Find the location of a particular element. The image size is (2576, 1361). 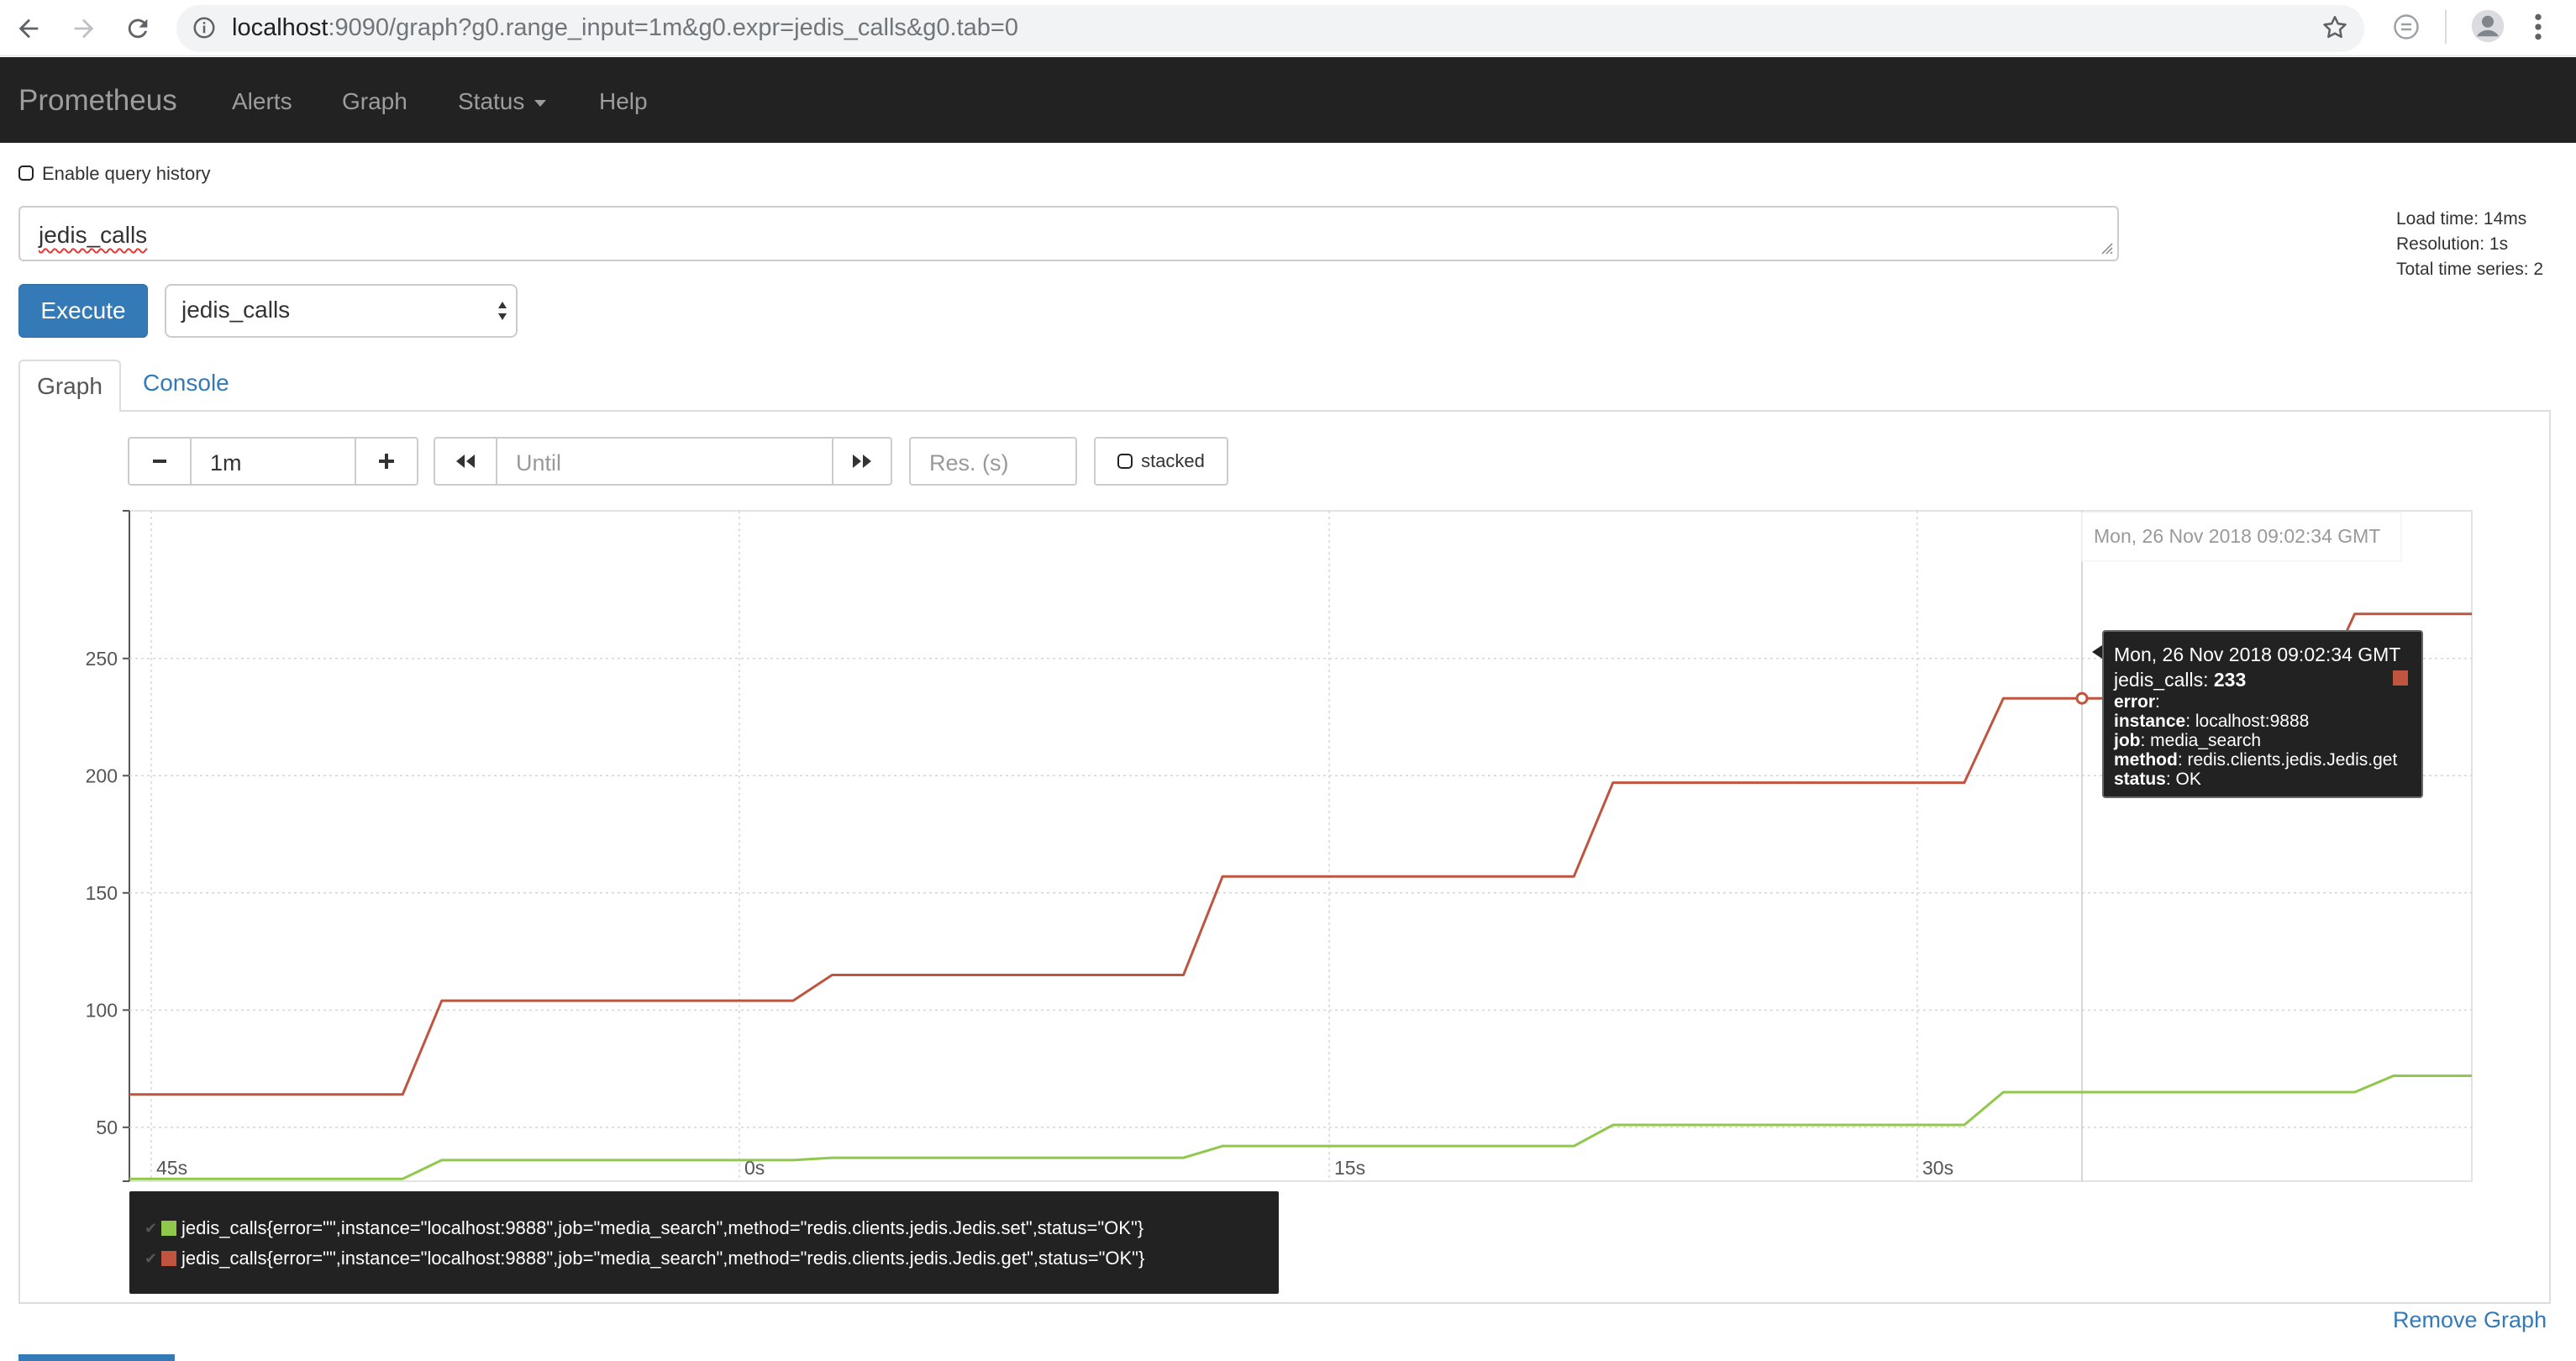

tooltip-label-value: : localhost:9888 is located at coordinates (2247, 721).